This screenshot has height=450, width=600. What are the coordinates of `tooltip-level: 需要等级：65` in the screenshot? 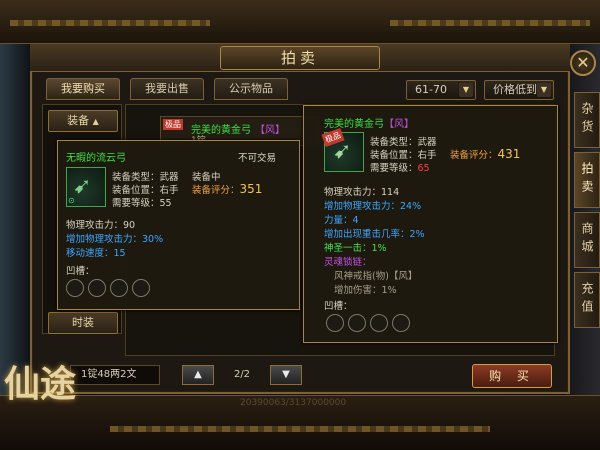 It's located at (400, 167).